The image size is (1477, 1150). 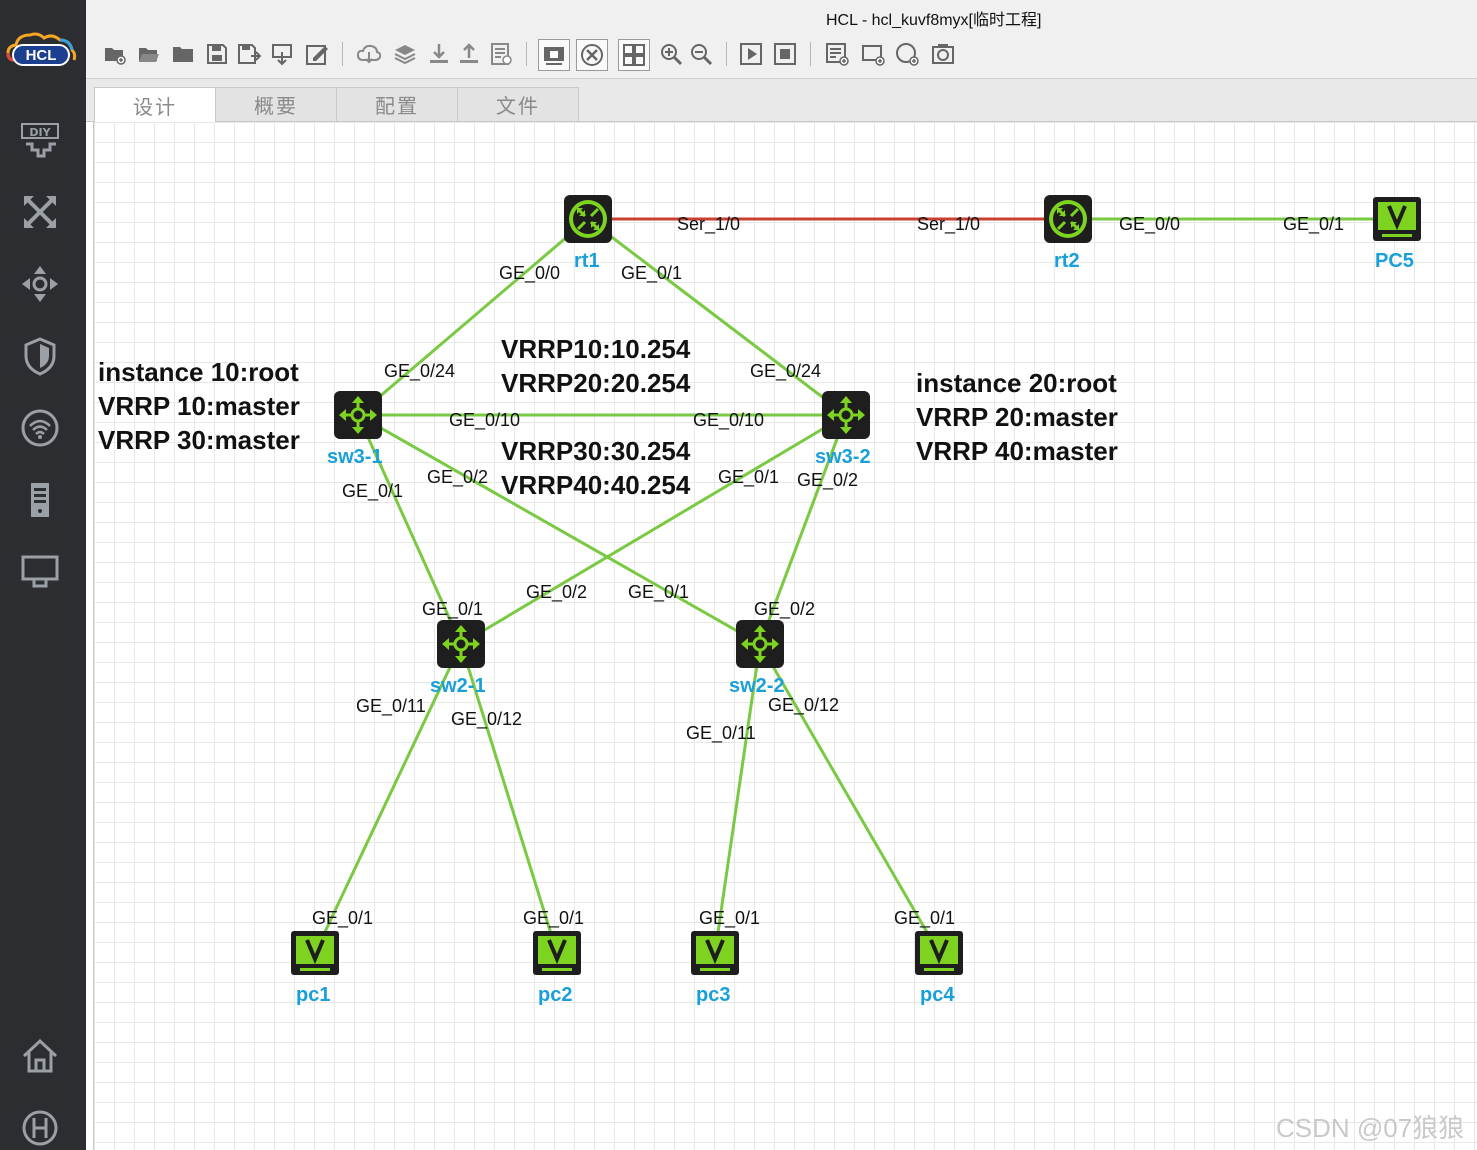 What do you see at coordinates (315, 953) in the screenshot?
I see `pc-pc1-icon` at bounding box center [315, 953].